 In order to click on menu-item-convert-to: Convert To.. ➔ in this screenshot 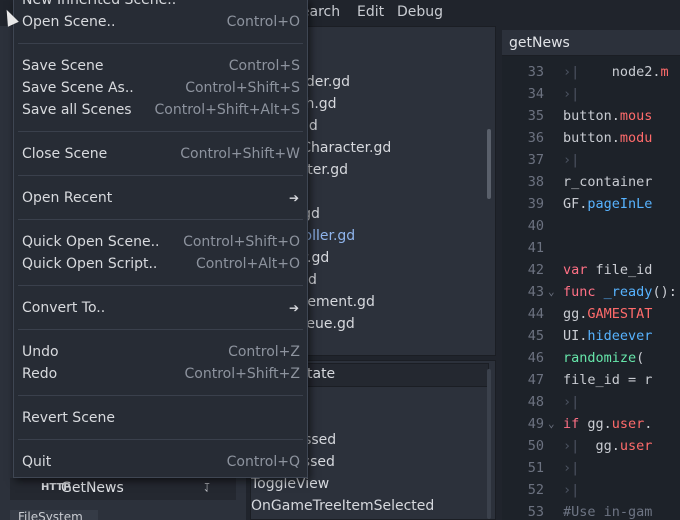, I will do `click(160, 308)`.